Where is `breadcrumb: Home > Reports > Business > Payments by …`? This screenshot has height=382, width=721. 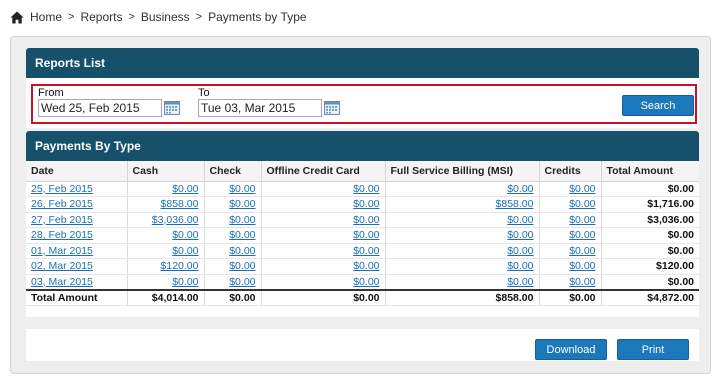
breadcrumb: Home > Reports > Business > Payments by … is located at coordinates (158, 17).